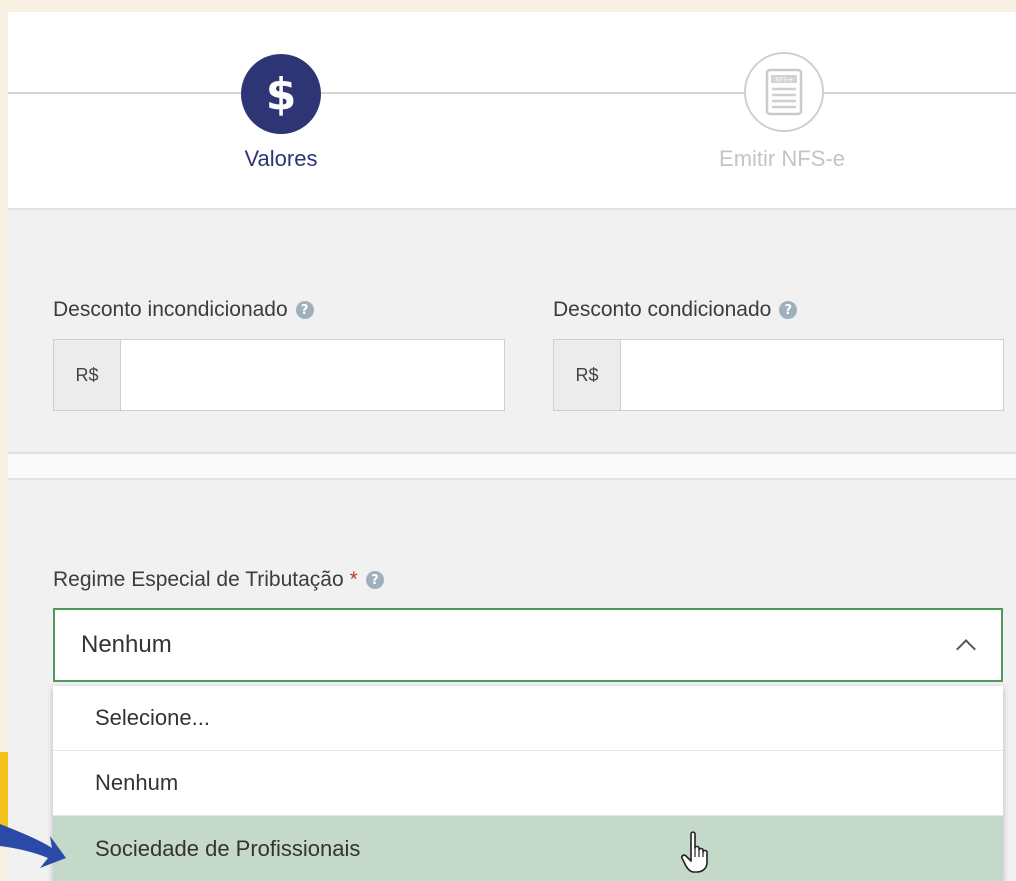 The width and height of the screenshot is (1016, 881). Describe the element at coordinates (784, 80) in the screenshot. I see `nfse-document-text: NFS-e` at that location.